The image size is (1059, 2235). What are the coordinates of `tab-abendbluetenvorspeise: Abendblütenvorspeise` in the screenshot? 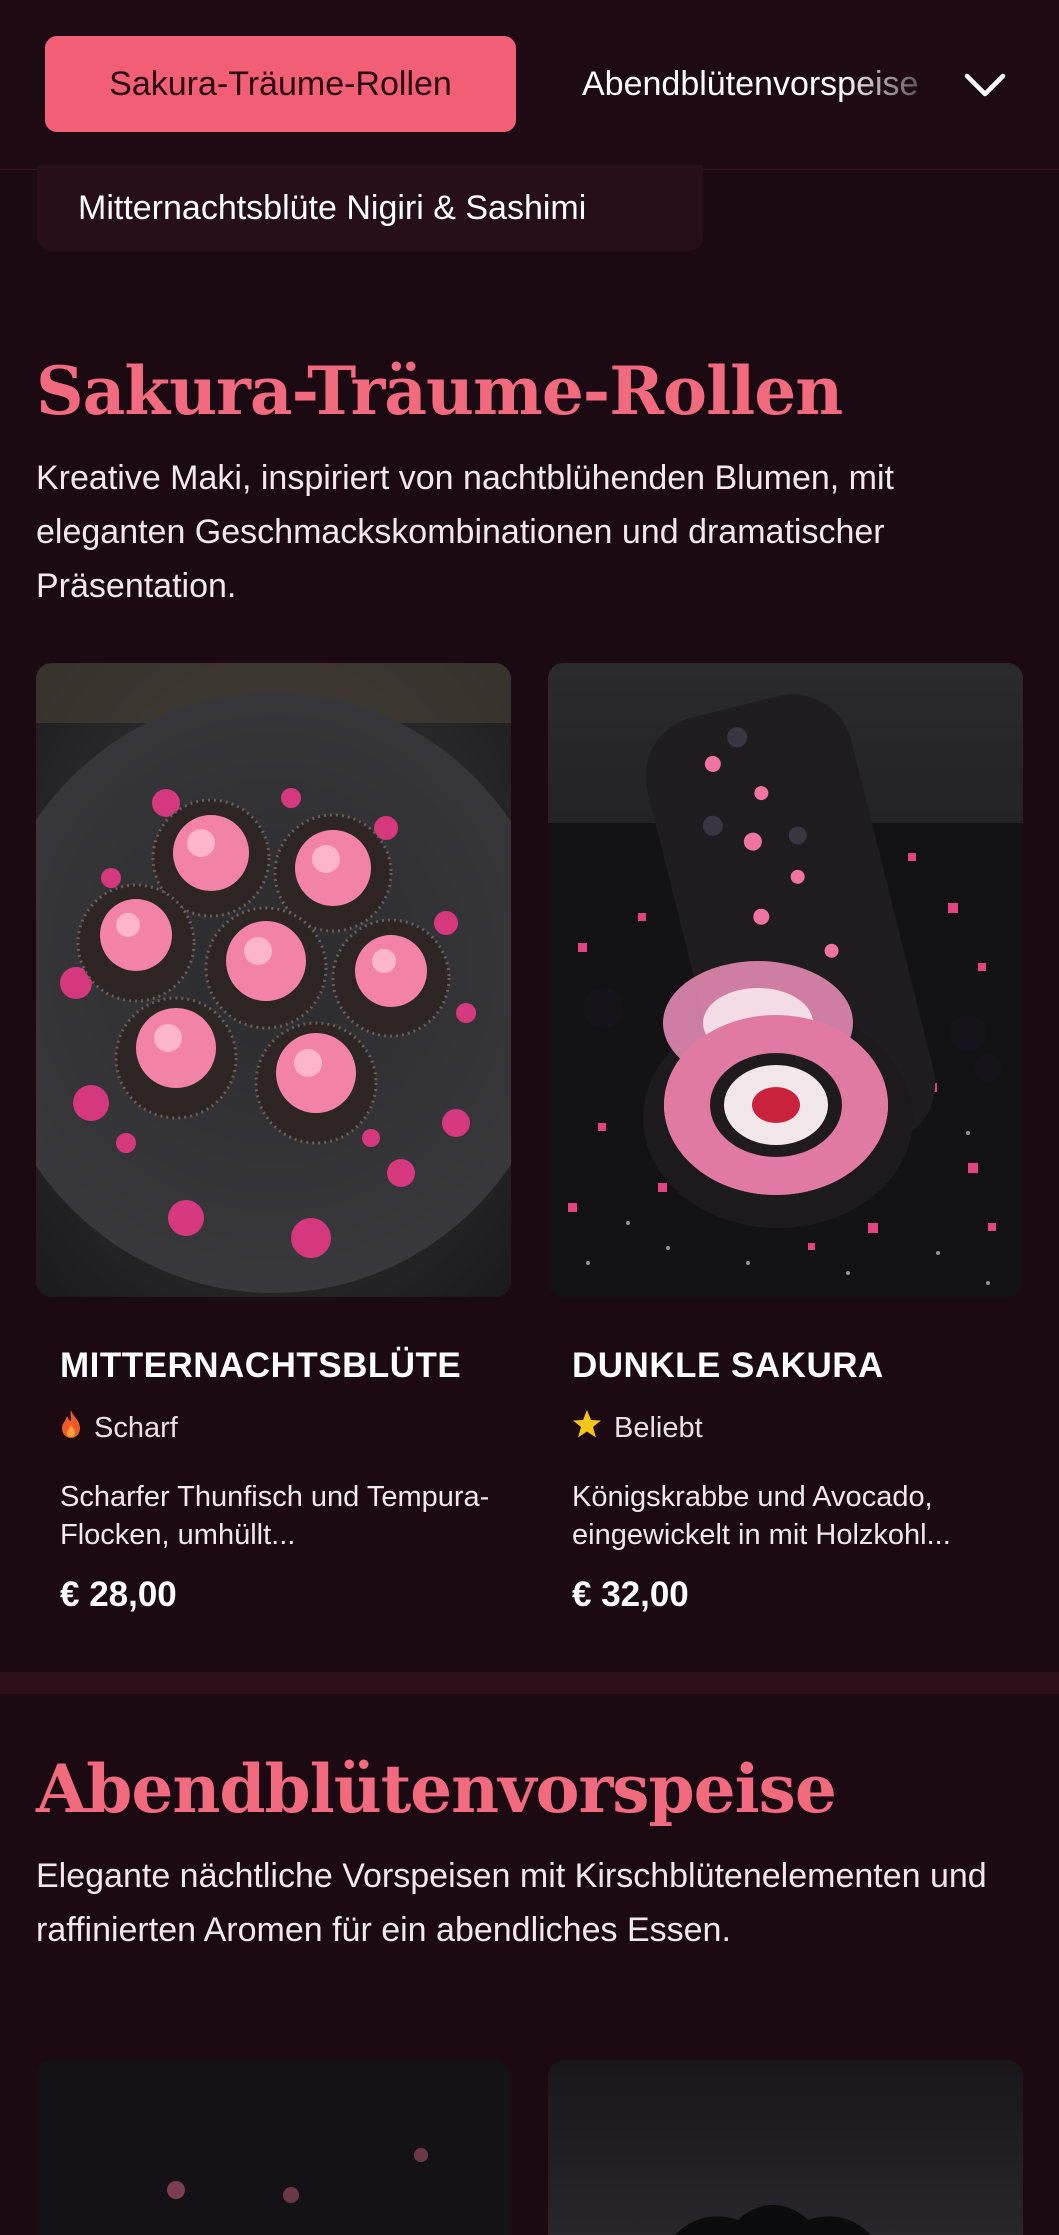 It's located at (767, 84).